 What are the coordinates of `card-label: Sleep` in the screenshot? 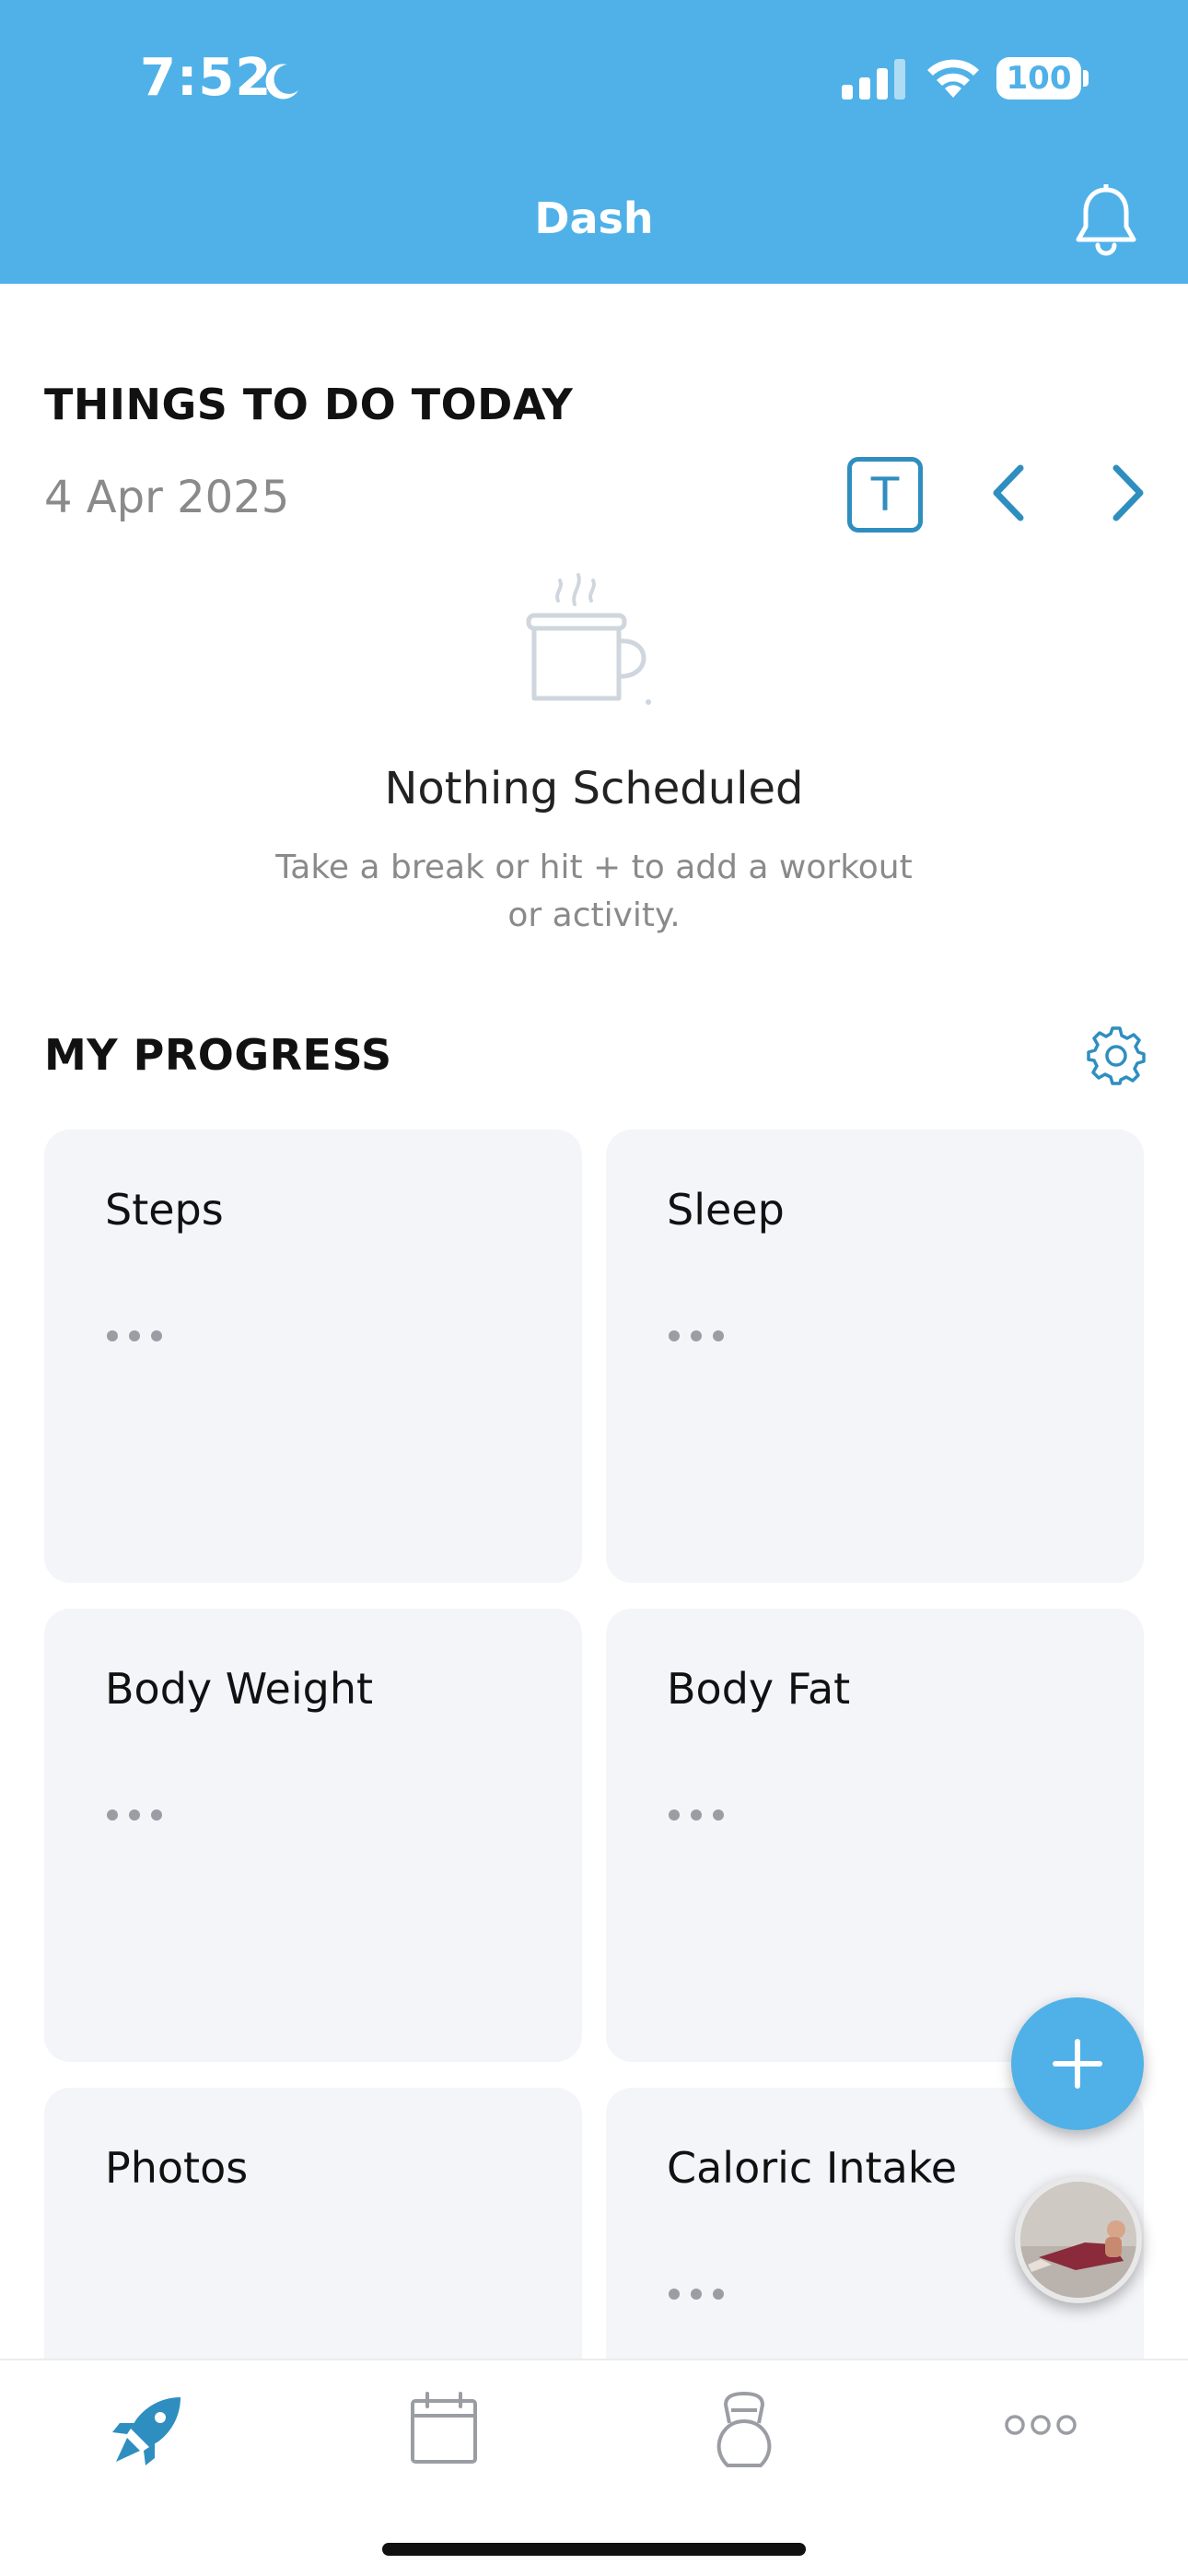 It's located at (726, 1210).